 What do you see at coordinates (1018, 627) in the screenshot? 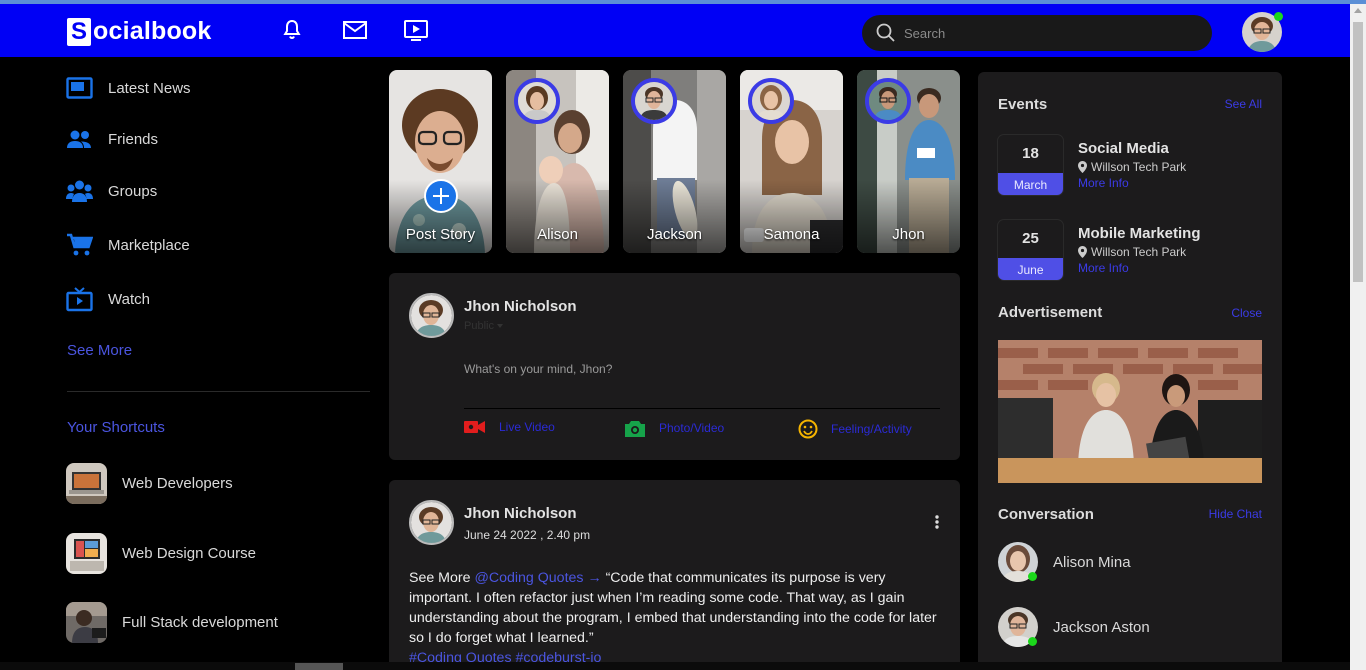
I see `contact-avatar` at bounding box center [1018, 627].